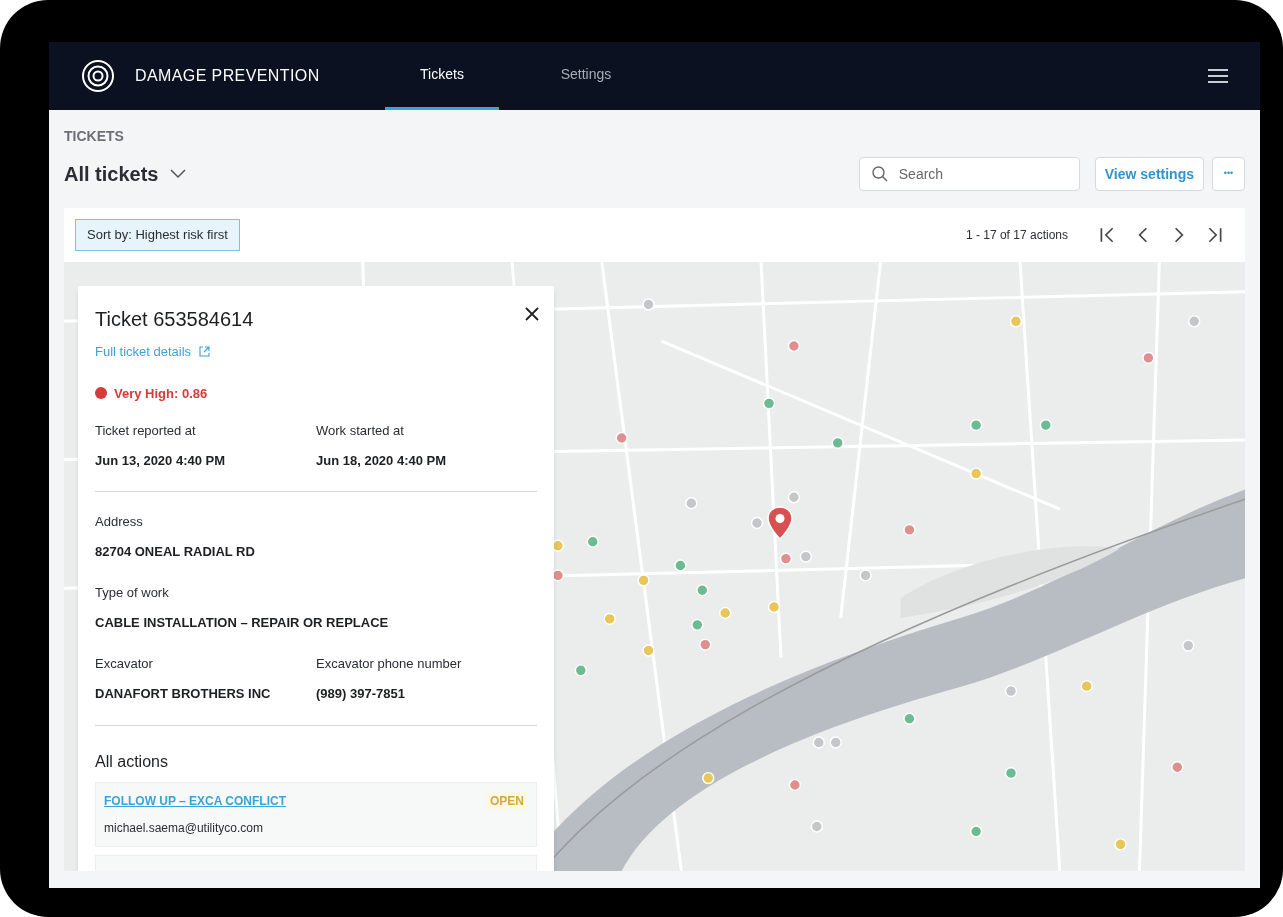 The height and width of the screenshot is (917, 1283). Describe the element at coordinates (879, 174) in the screenshot. I see `search-icon` at that location.